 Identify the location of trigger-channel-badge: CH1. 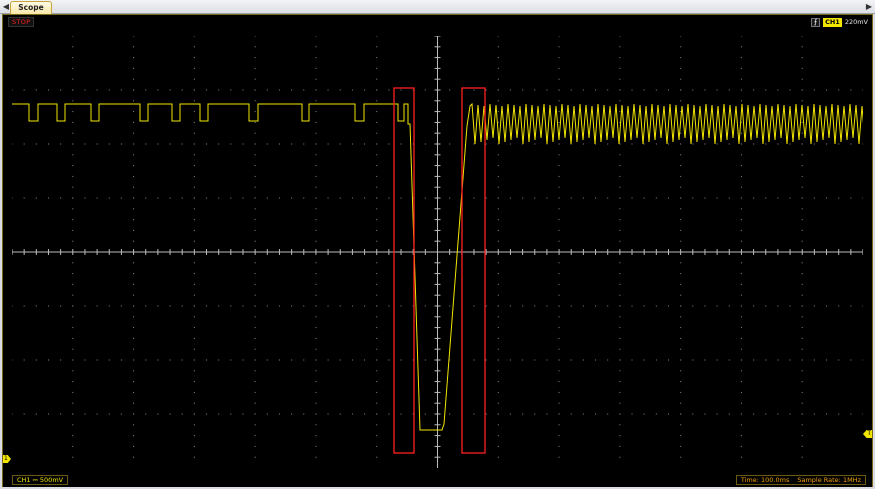
(832, 22).